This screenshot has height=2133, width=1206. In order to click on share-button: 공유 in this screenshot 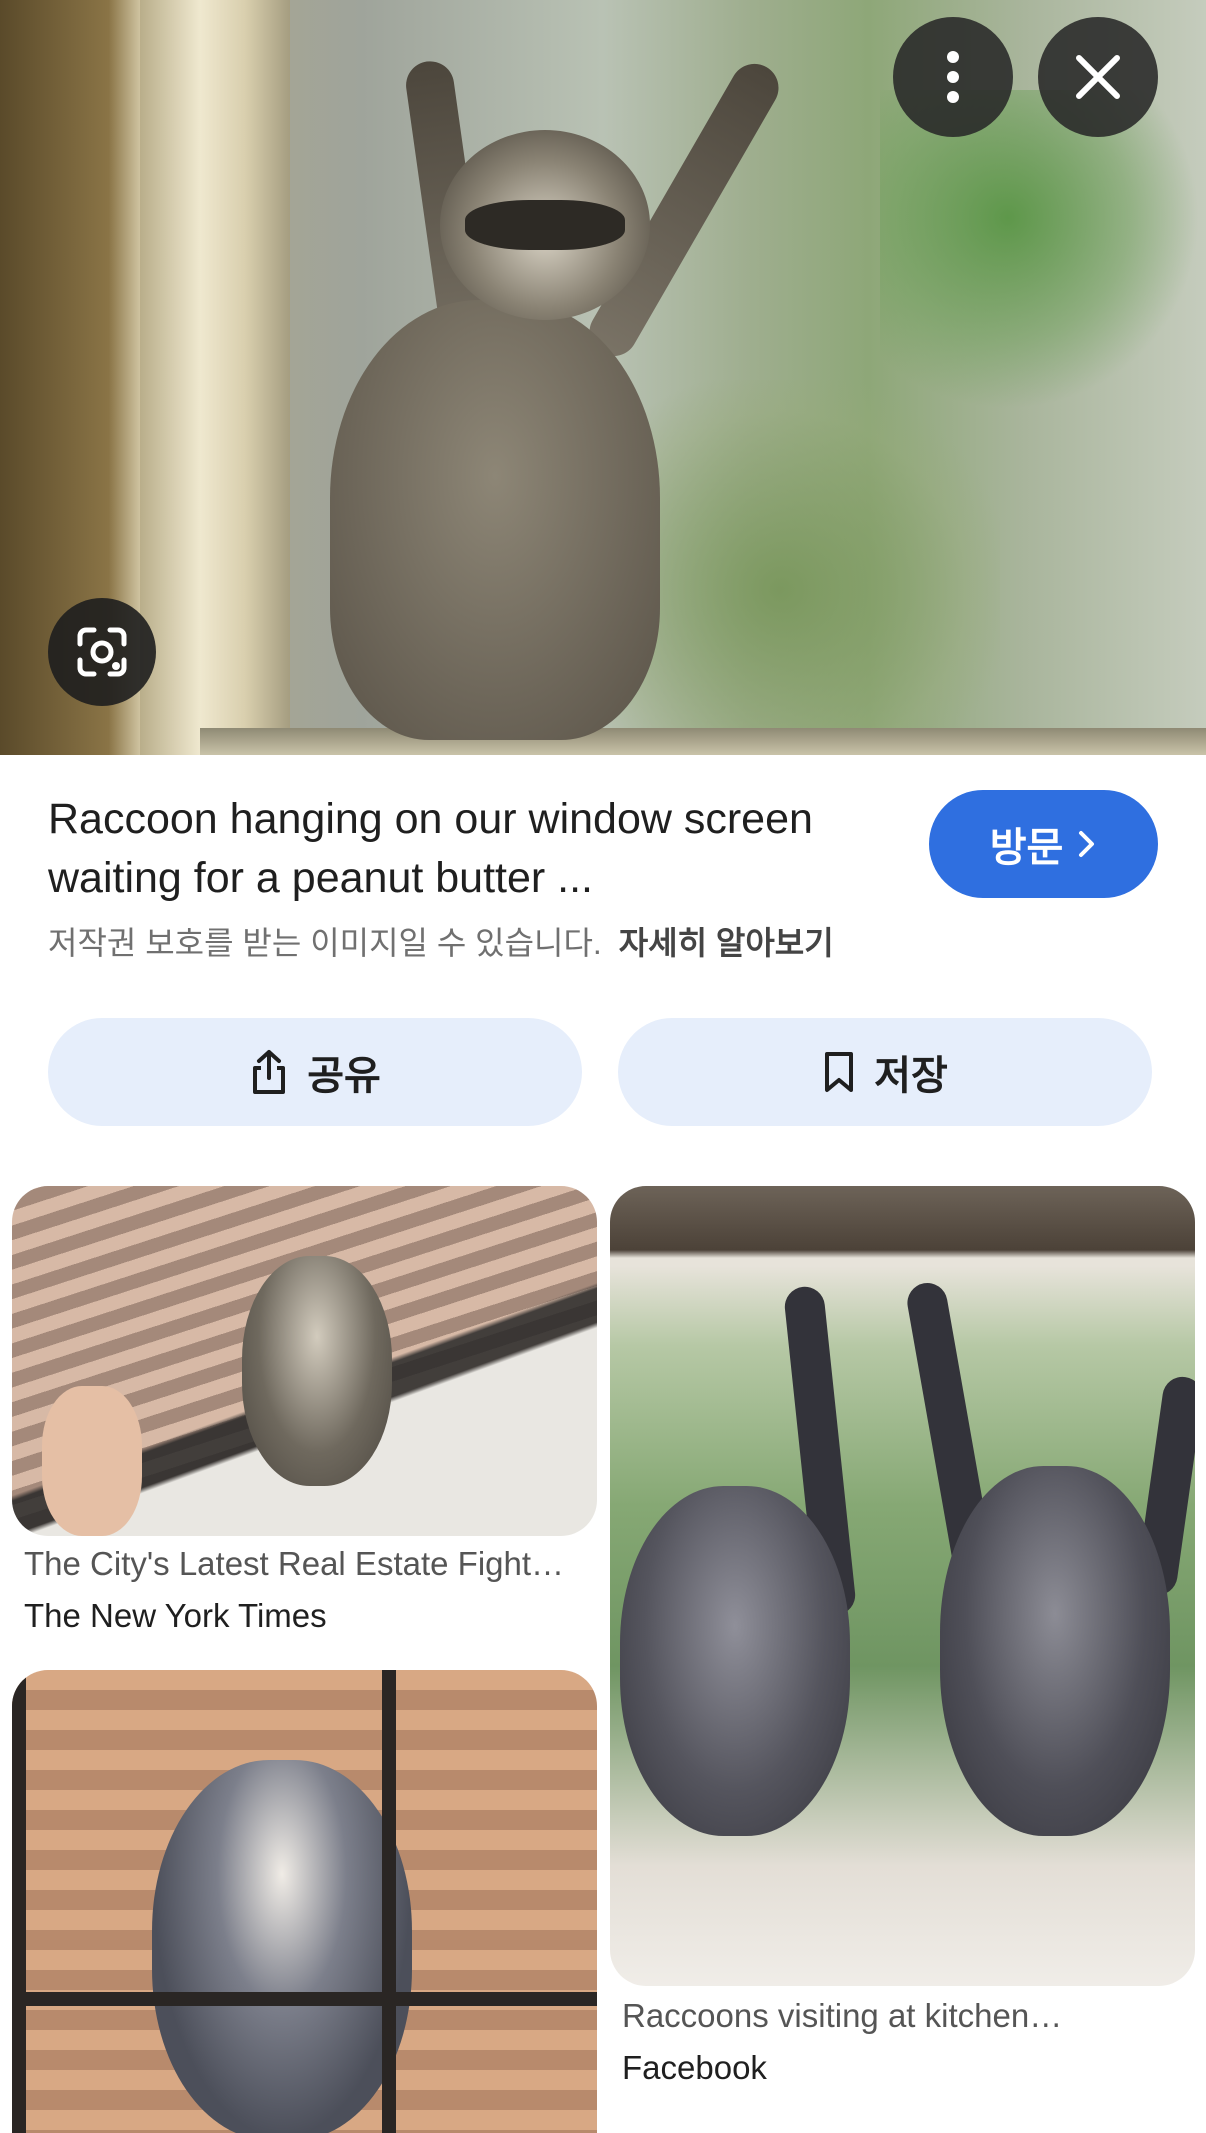, I will do `click(315, 1072)`.